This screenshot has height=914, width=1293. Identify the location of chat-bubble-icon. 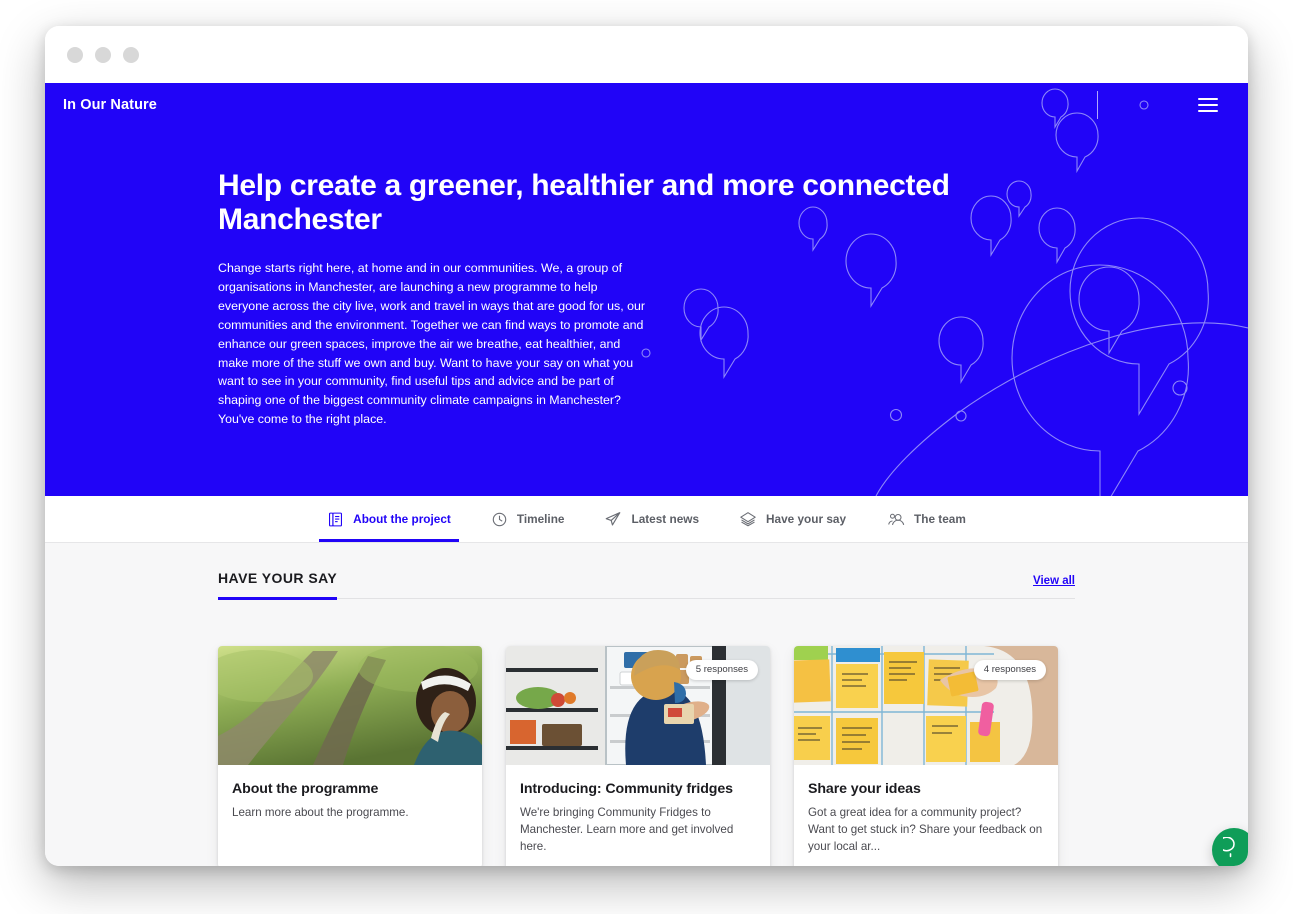
(1231, 849).